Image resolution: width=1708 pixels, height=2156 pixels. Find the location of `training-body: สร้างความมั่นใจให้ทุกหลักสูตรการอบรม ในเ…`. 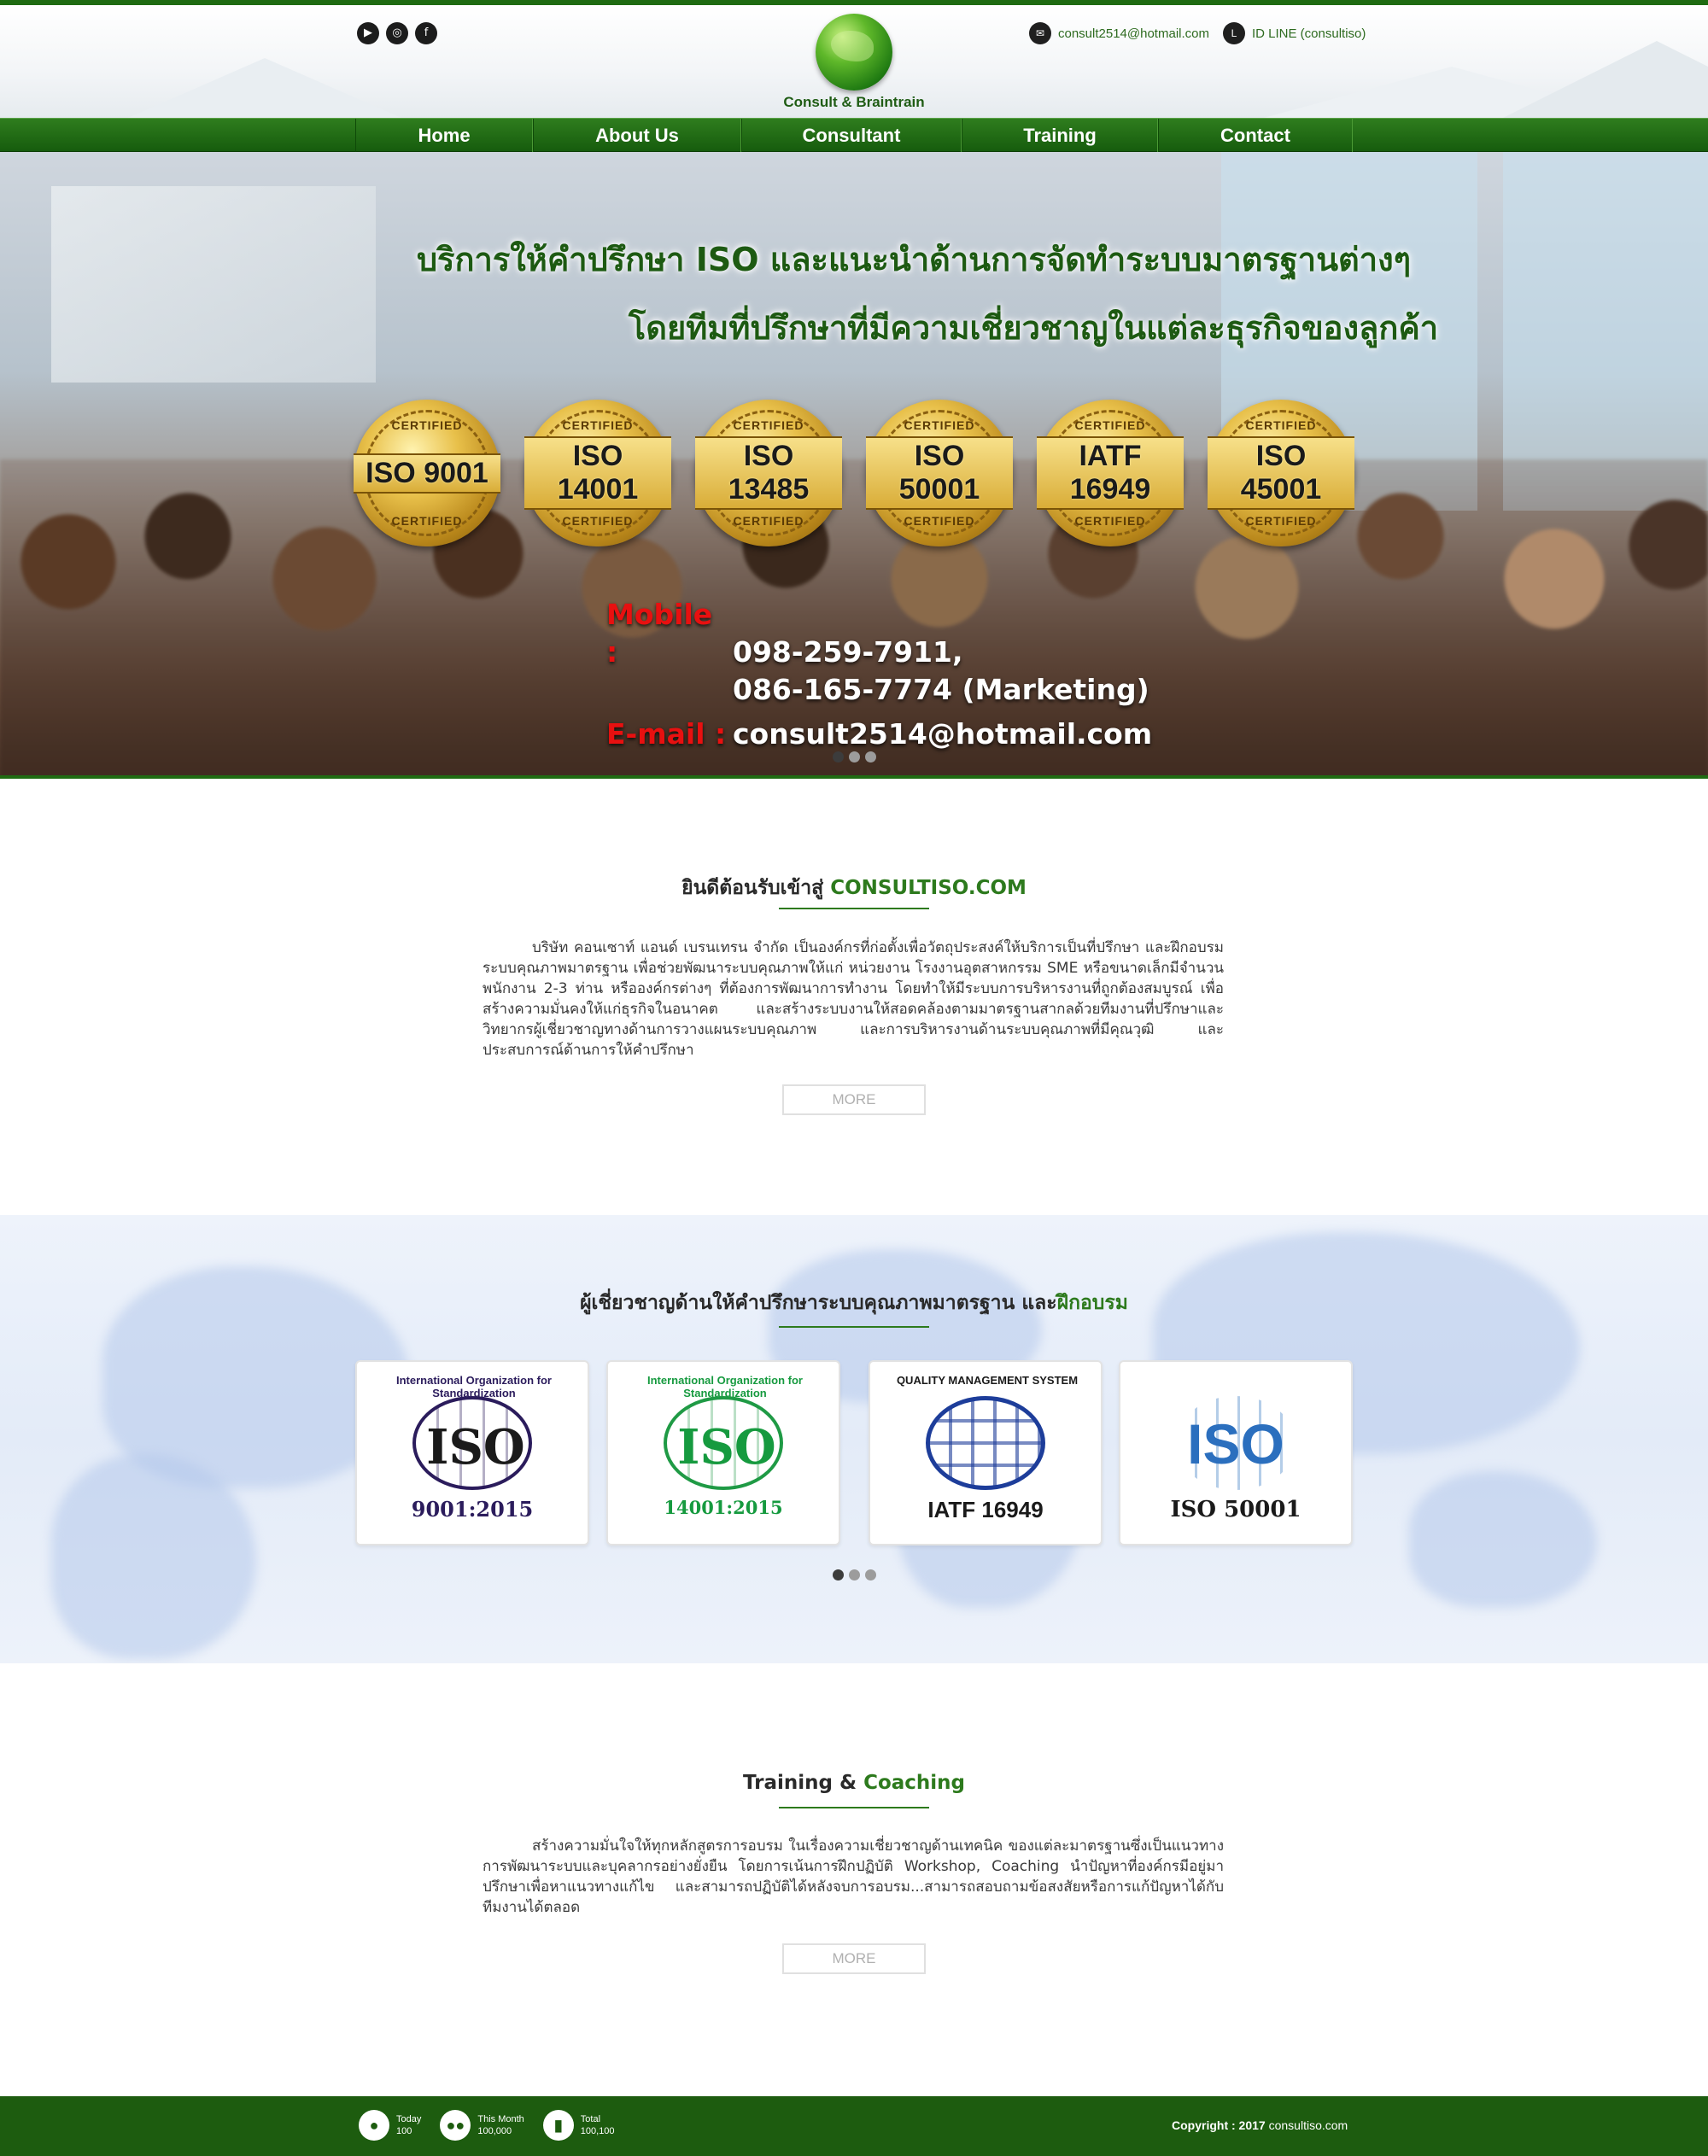

training-body: สร้างความมั่นใจให้ทุกหลักสูตรการอบรม ในเ… is located at coordinates (853, 1877).